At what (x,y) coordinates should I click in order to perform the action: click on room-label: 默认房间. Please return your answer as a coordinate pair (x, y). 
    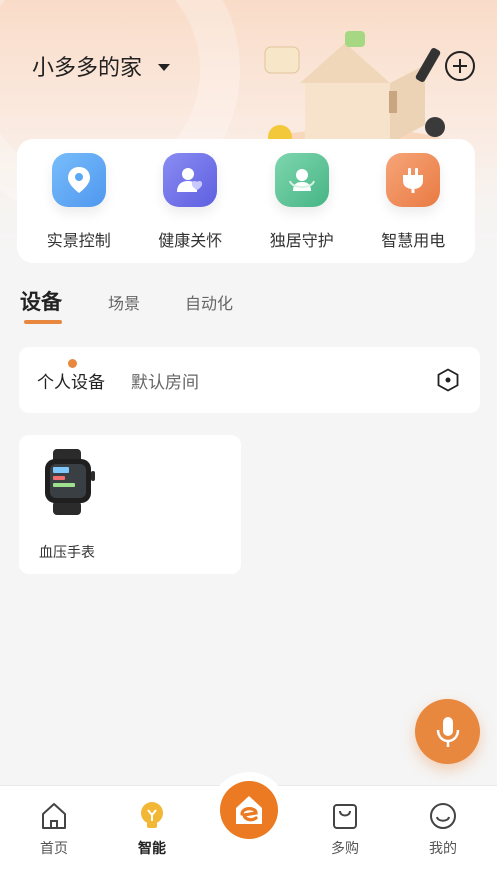
    Looking at the image, I should click on (165, 382).